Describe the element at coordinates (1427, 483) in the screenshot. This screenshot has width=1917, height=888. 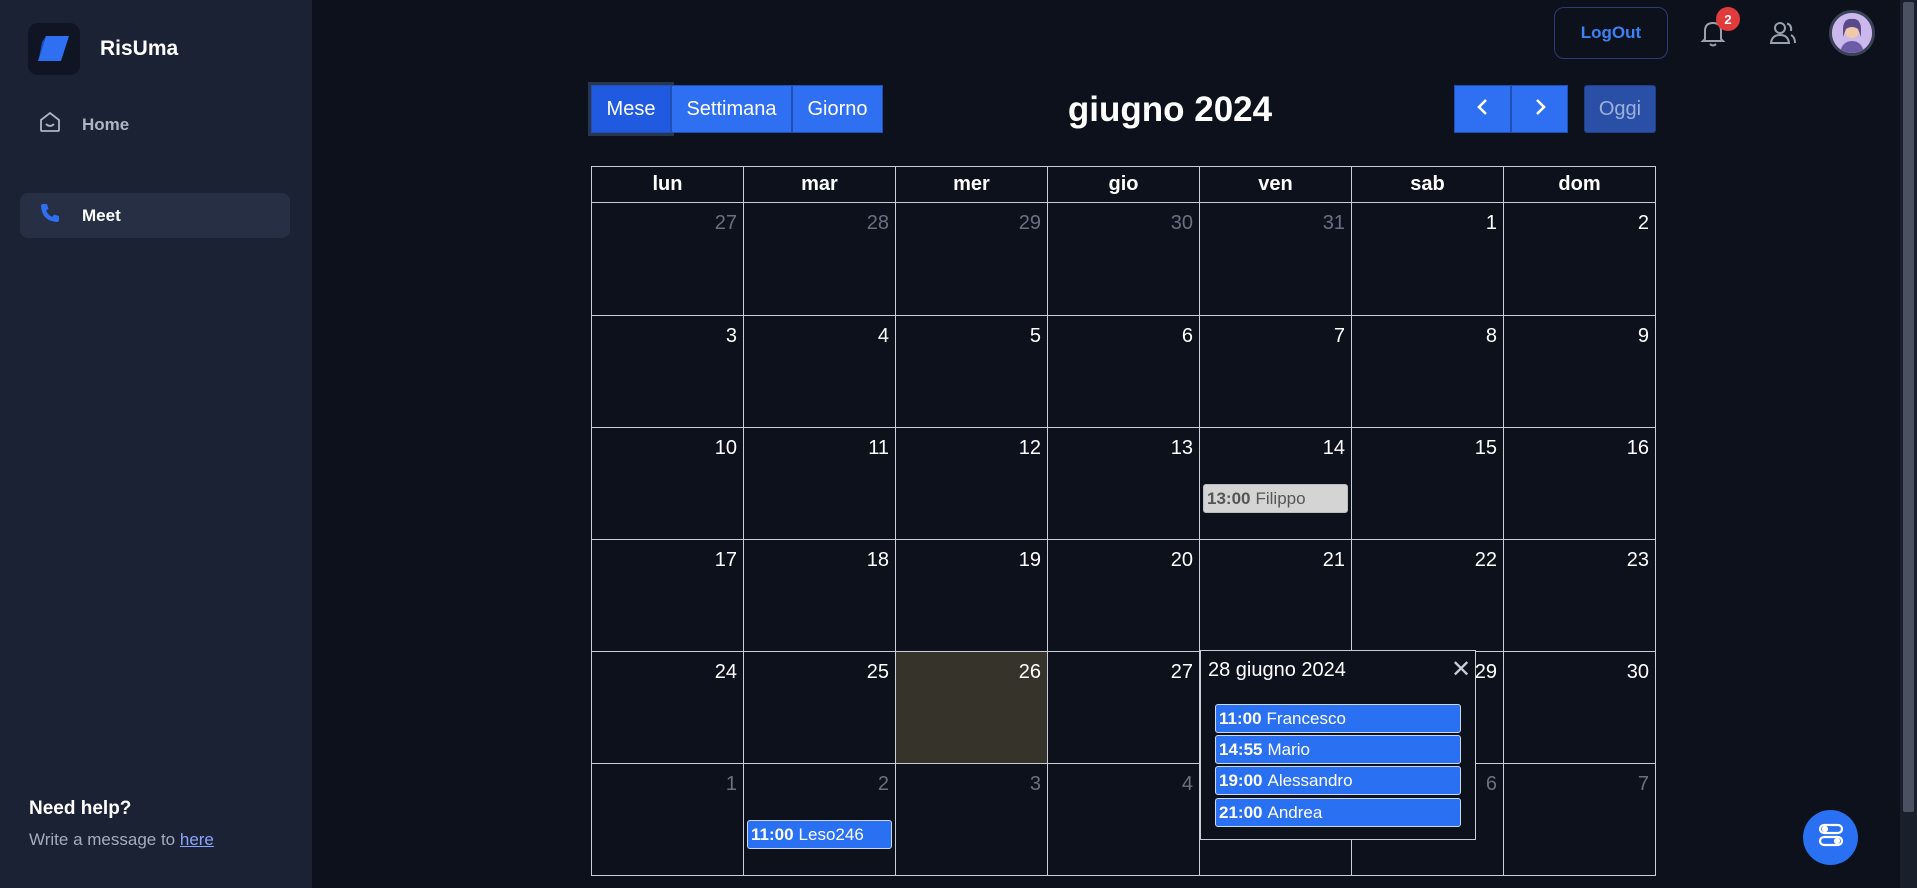
I see `day-cell: 15` at that location.